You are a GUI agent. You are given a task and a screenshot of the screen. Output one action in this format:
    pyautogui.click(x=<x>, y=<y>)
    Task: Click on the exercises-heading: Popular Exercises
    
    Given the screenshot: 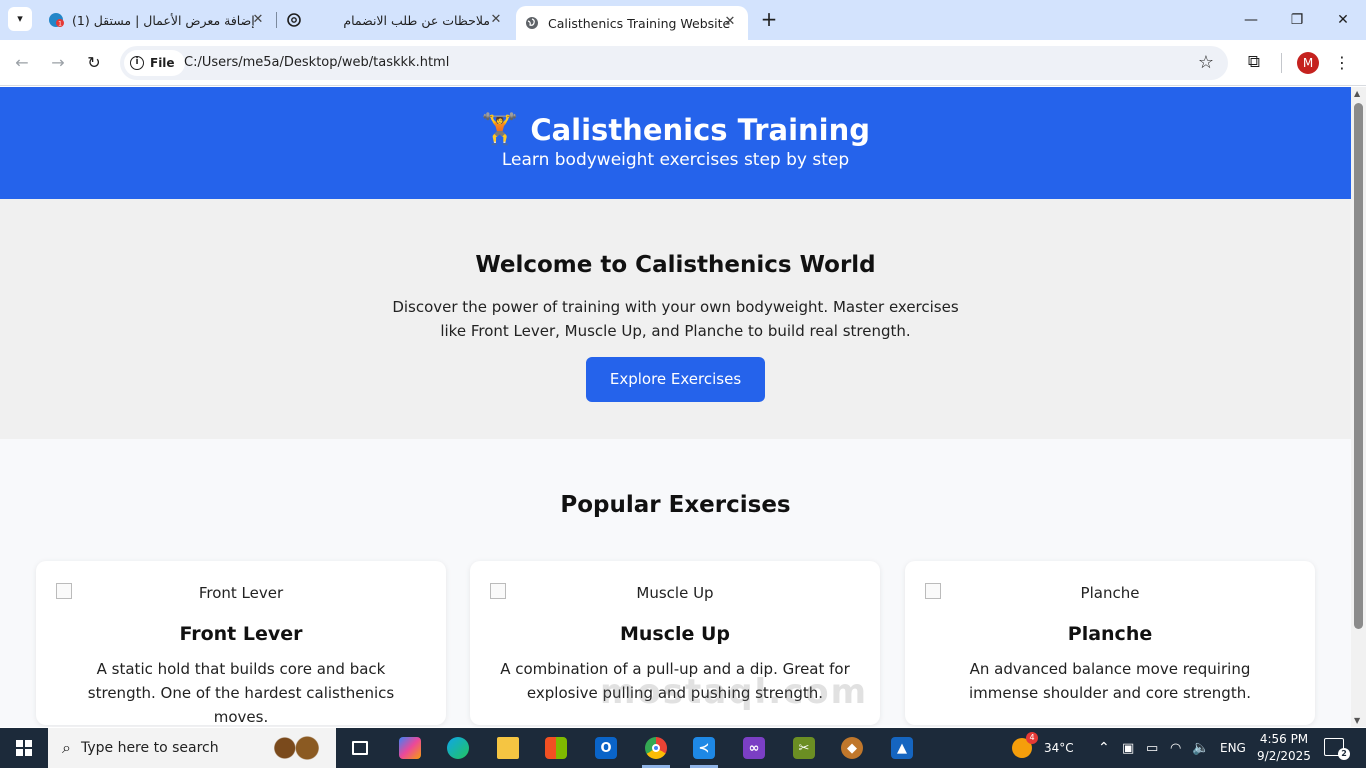 What is the action you would take?
    pyautogui.click(x=675, y=505)
    